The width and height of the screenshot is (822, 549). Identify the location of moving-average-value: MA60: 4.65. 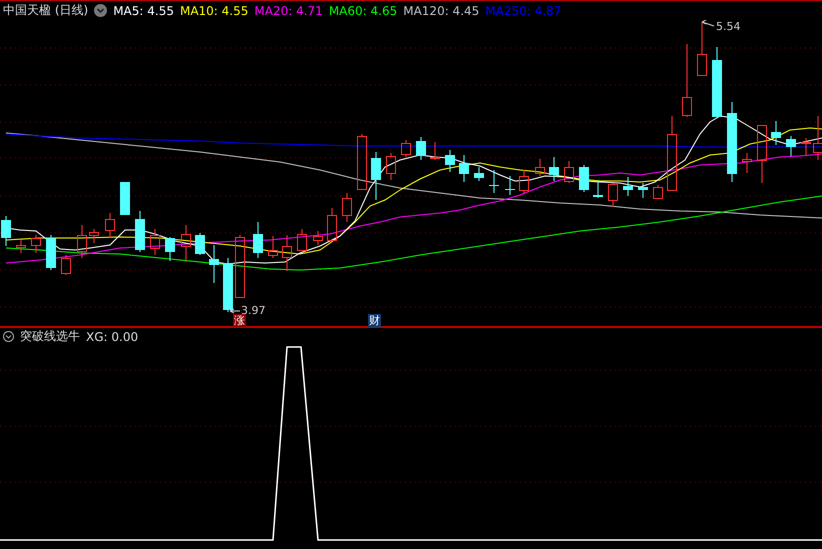
(363, 11).